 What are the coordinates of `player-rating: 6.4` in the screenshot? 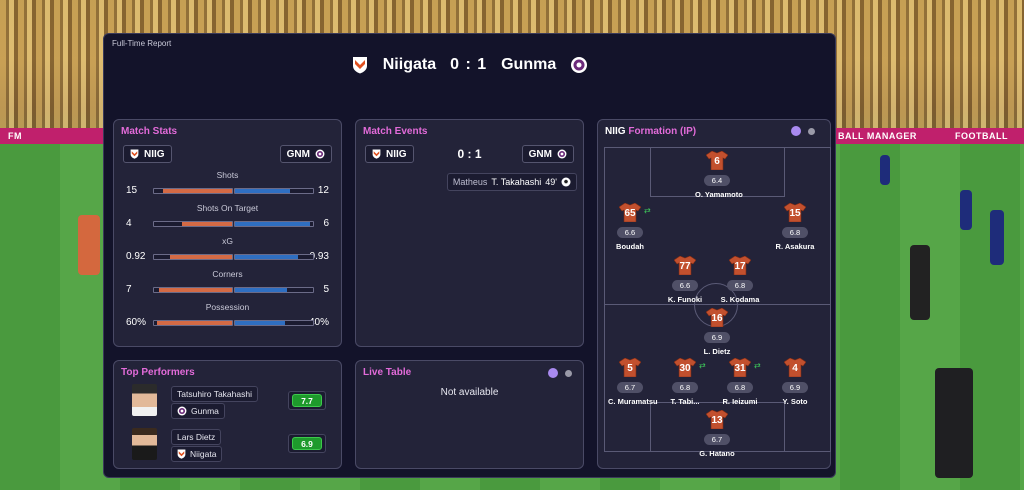 It's located at (717, 180).